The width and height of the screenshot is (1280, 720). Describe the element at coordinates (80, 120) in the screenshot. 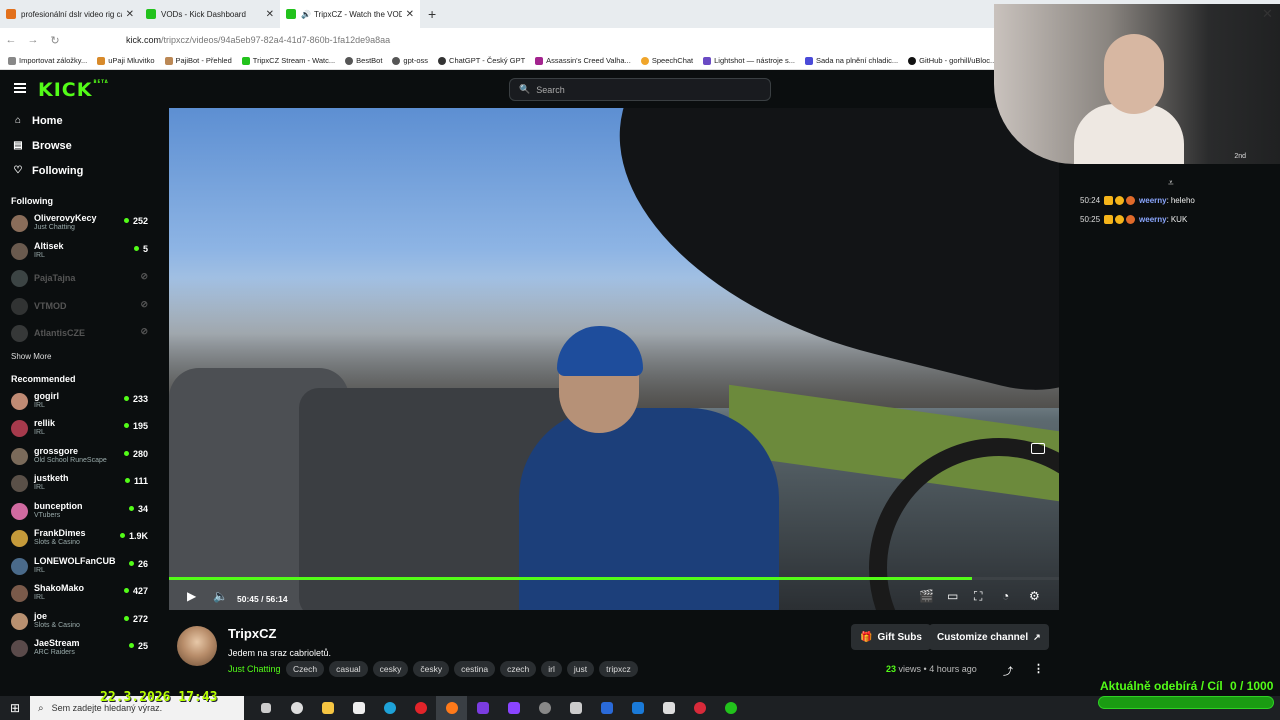

I see `sidebar-item-home: ⌂ Home` at that location.